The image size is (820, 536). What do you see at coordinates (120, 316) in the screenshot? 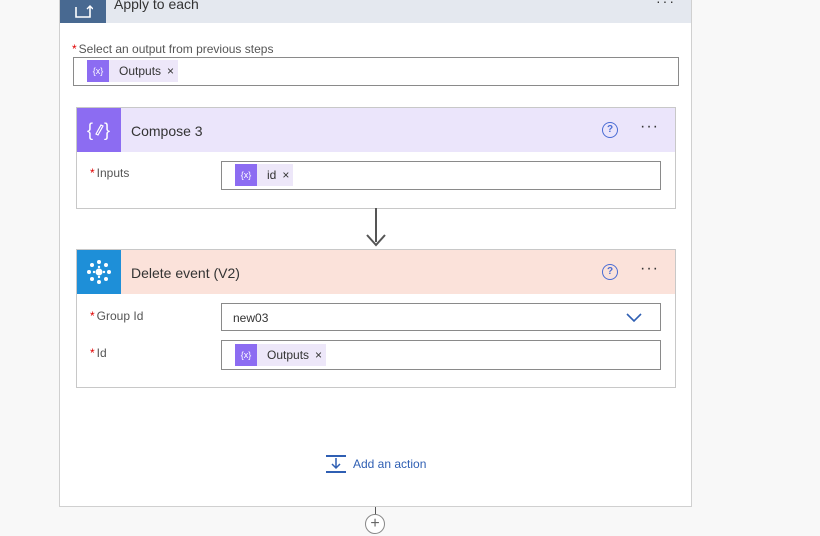
I see `group-id-label-text: Group Id` at bounding box center [120, 316].